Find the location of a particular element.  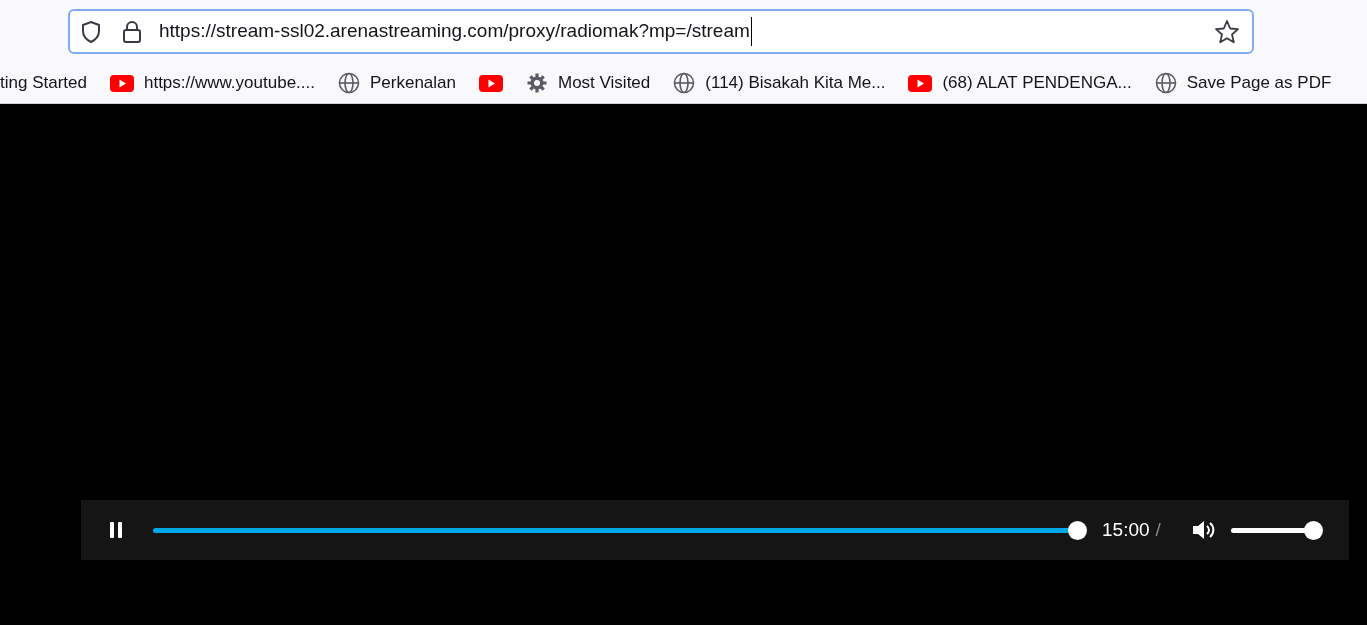

shield-icon is located at coordinates (91, 31).